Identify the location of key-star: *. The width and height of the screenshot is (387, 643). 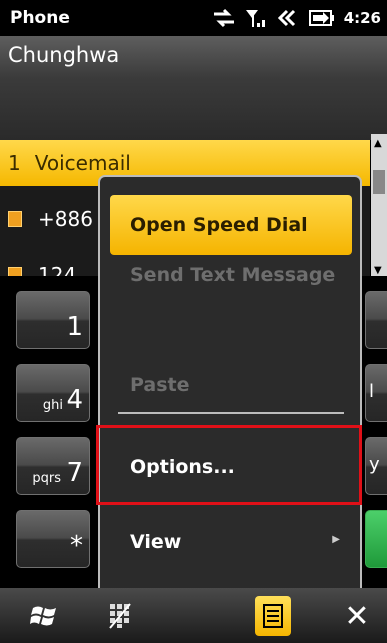
(53, 539).